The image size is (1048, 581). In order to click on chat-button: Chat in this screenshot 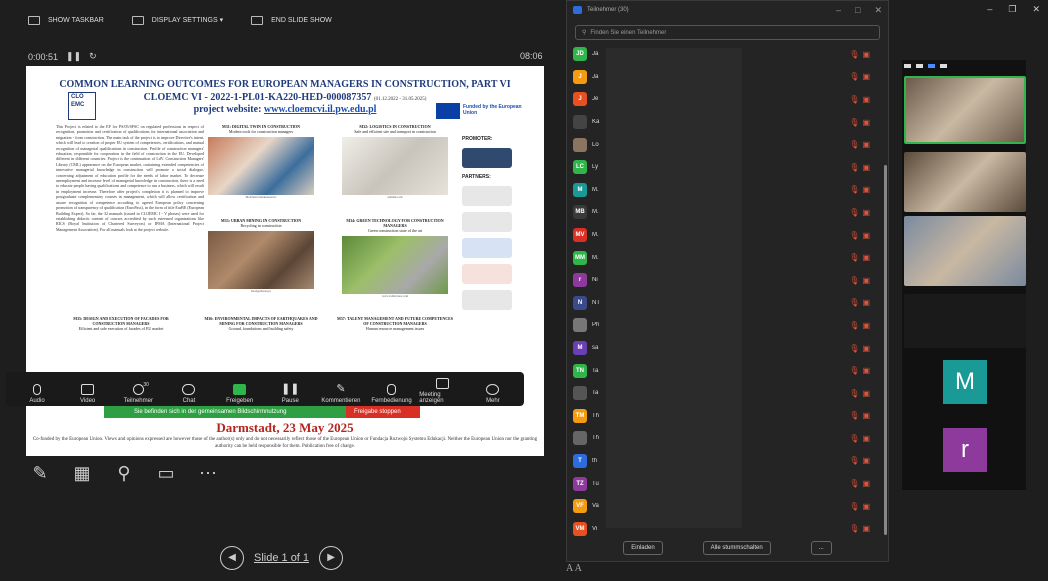, I will do `click(189, 394)`.